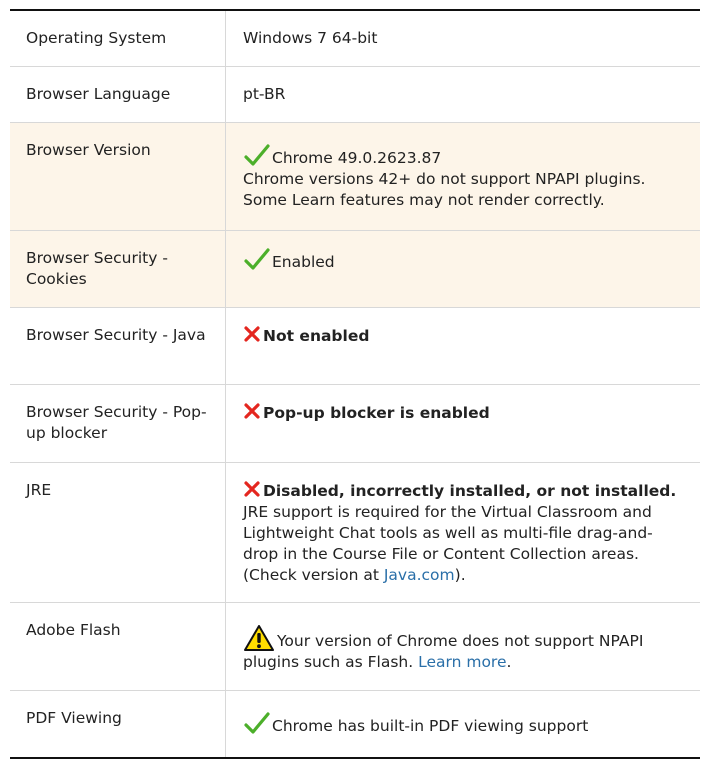 This screenshot has height=763, width=709. Describe the element at coordinates (460, 575) in the screenshot. I see `jre-note-end: ).` at that location.